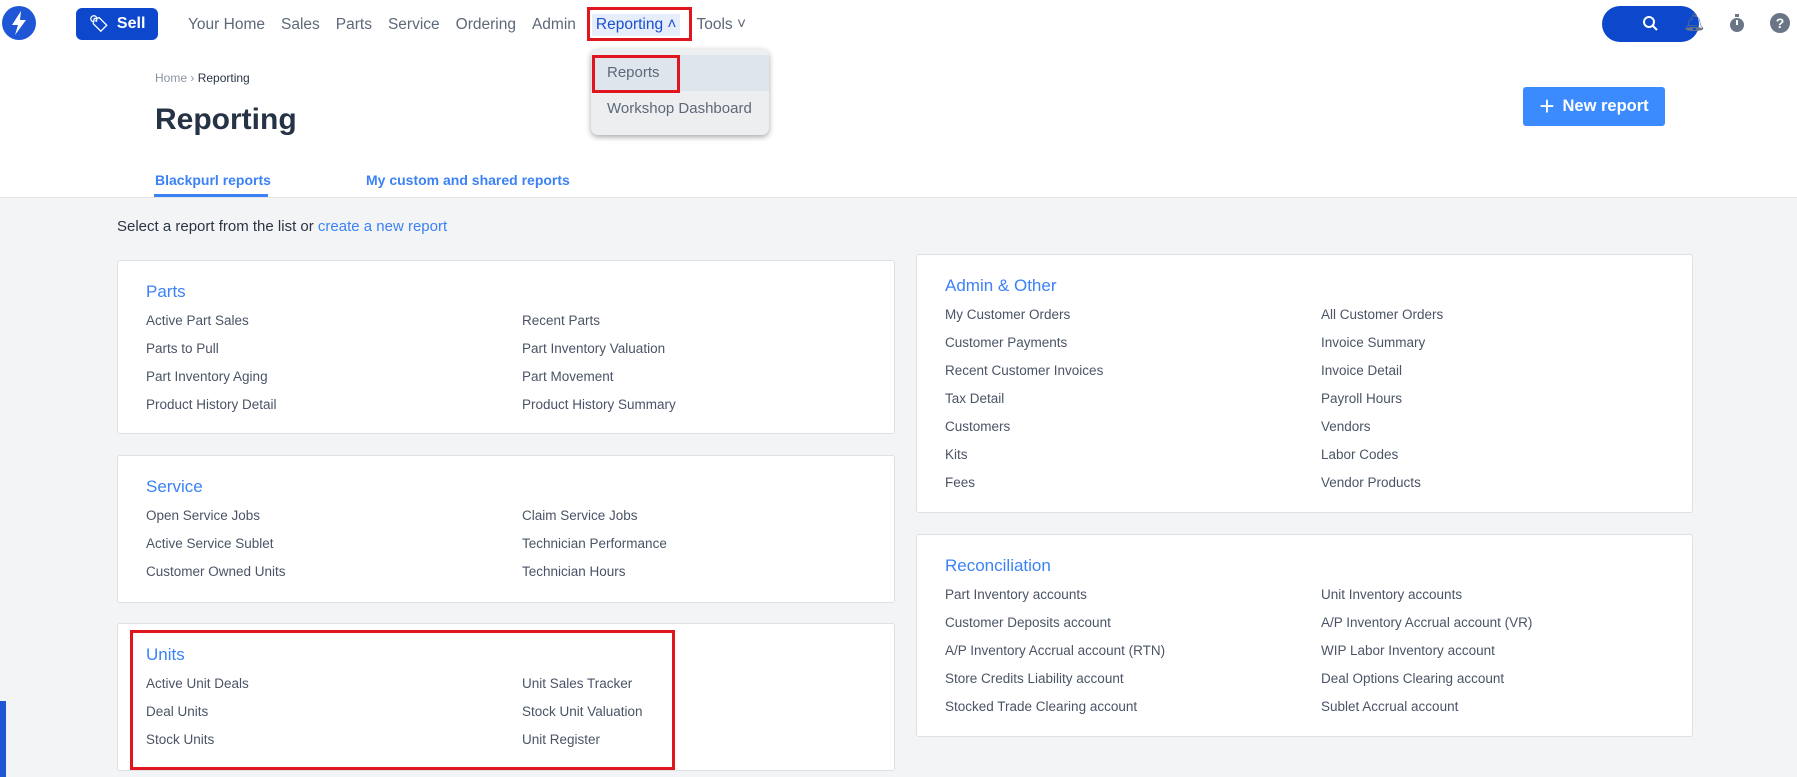 Image resolution: width=1797 pixels, height=777 pixels. I want to click on nav-tools: Tools ˅, so click(721, 25).